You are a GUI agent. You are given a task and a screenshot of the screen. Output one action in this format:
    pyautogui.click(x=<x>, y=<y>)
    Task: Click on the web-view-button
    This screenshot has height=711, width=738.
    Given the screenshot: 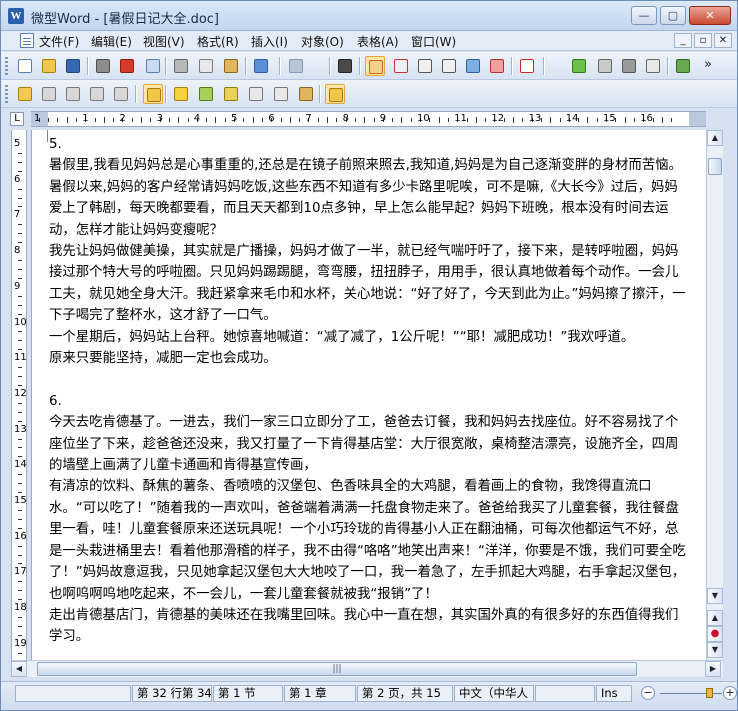 What is the action you would take?
    pyautogui.click(x=449, y=66)
    